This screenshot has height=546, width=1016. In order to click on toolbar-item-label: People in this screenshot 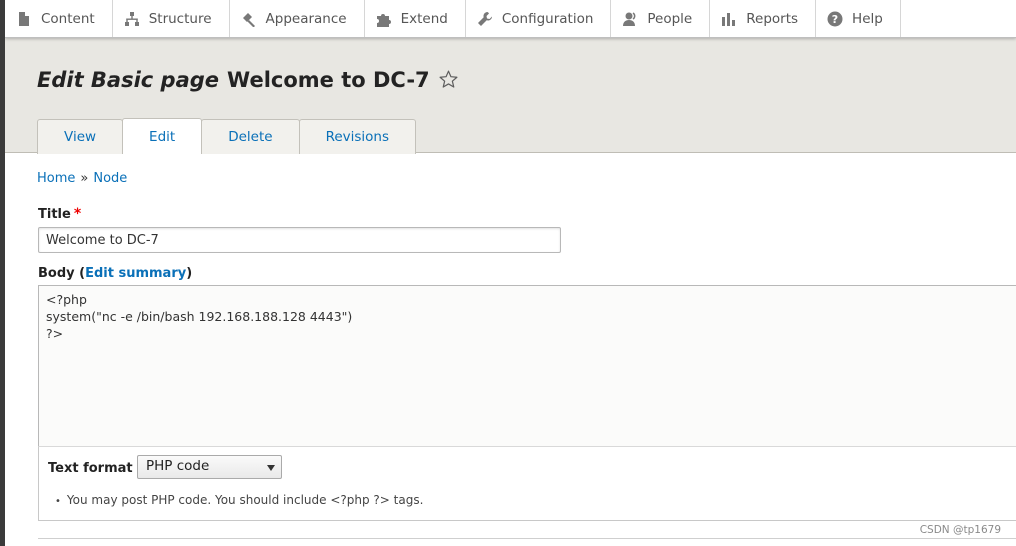, I will do `click(670, 18)`.